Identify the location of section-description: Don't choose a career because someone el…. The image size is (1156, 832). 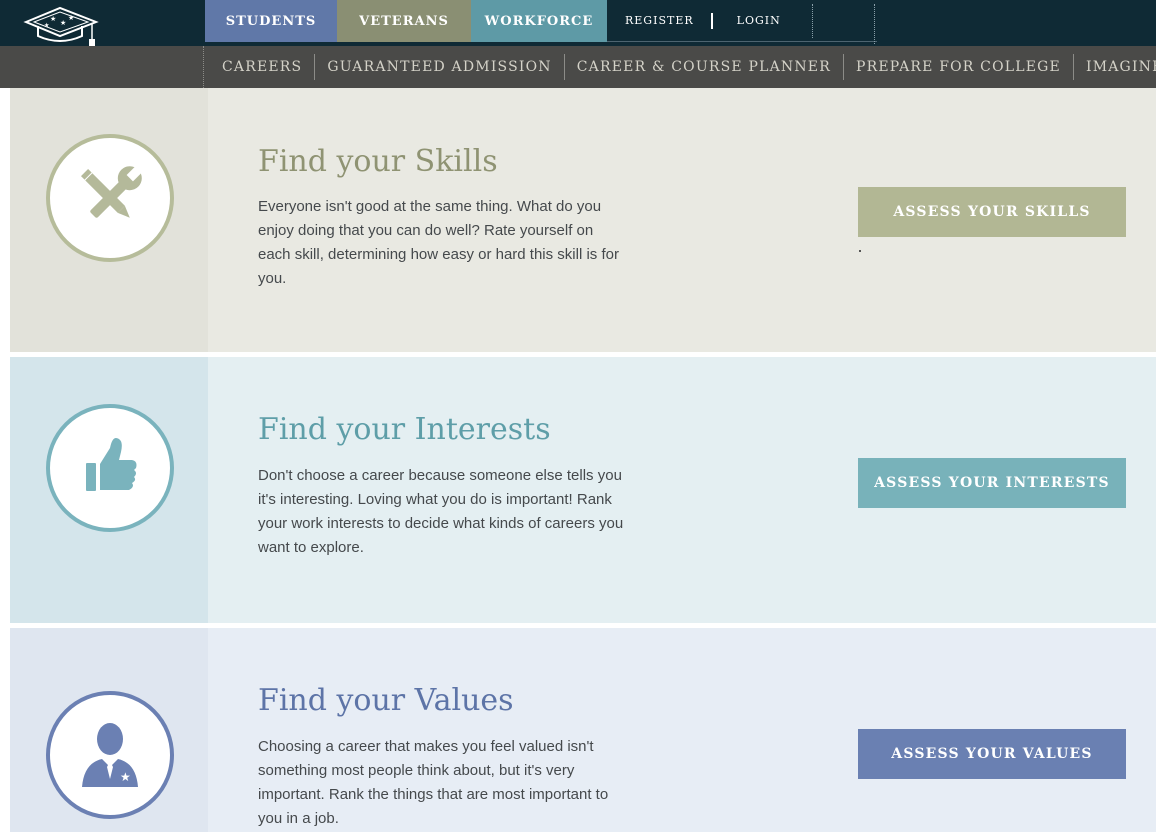
(441, 511).